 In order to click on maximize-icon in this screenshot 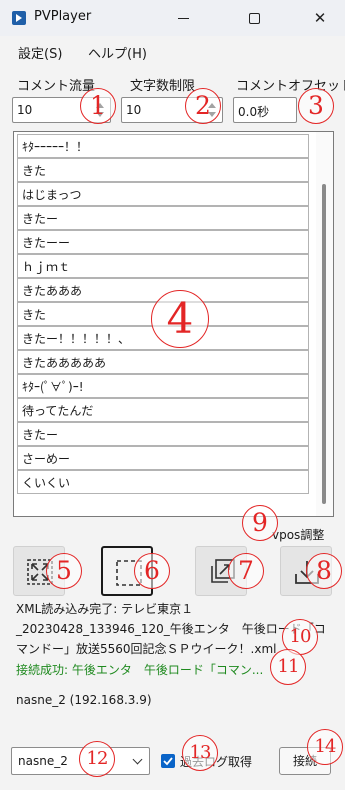, I will do `click(254, 18)`.